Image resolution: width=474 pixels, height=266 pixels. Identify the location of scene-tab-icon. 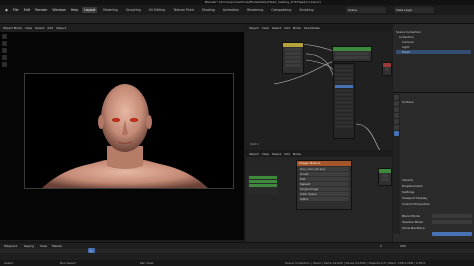
(396, 109).